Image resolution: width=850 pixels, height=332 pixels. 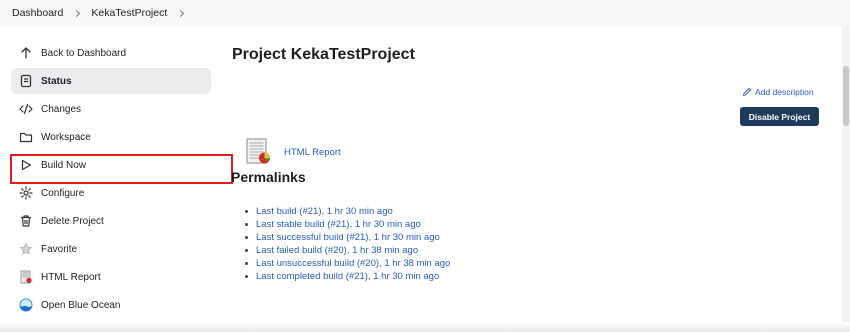 What do you see at coordinates (84, 53) in the screenshot?
I see `sidebar-item-label: Back to Dashboard` at bounding box center [84, 53].